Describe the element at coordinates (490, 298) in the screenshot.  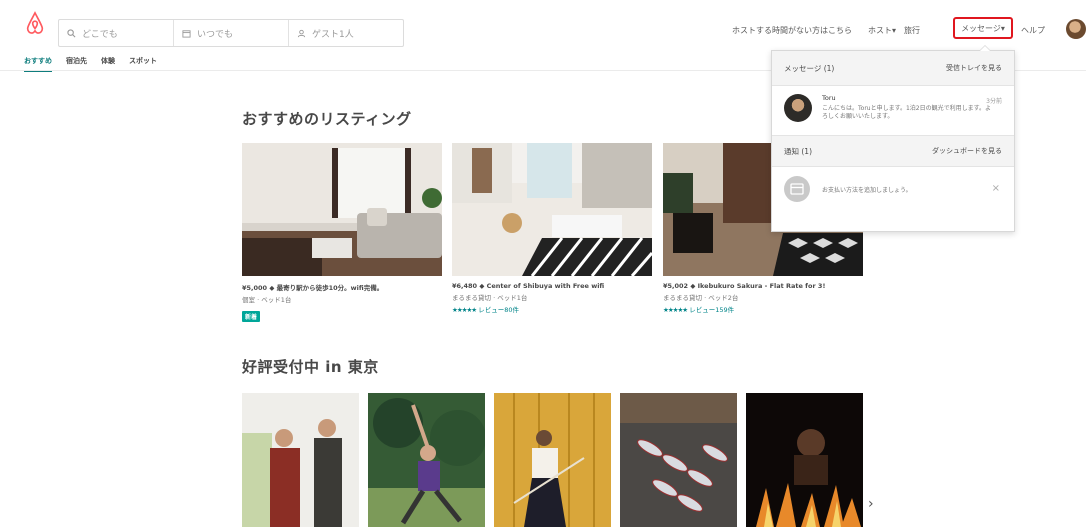
I see `listing-type: まるまる貸切 · ベッド1台` at that location.